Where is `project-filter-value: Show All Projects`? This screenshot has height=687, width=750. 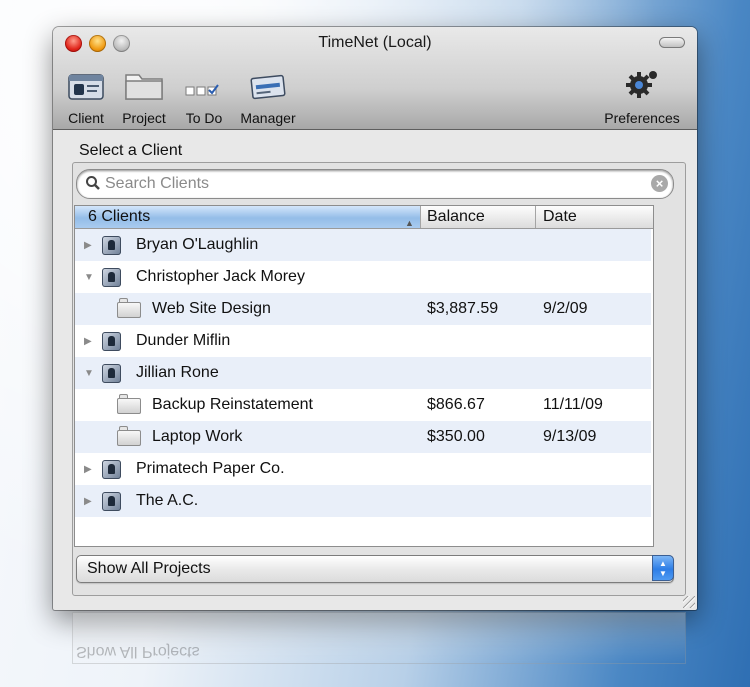 project-filter-value: Show All Projects is located at coordinates (149, 568).